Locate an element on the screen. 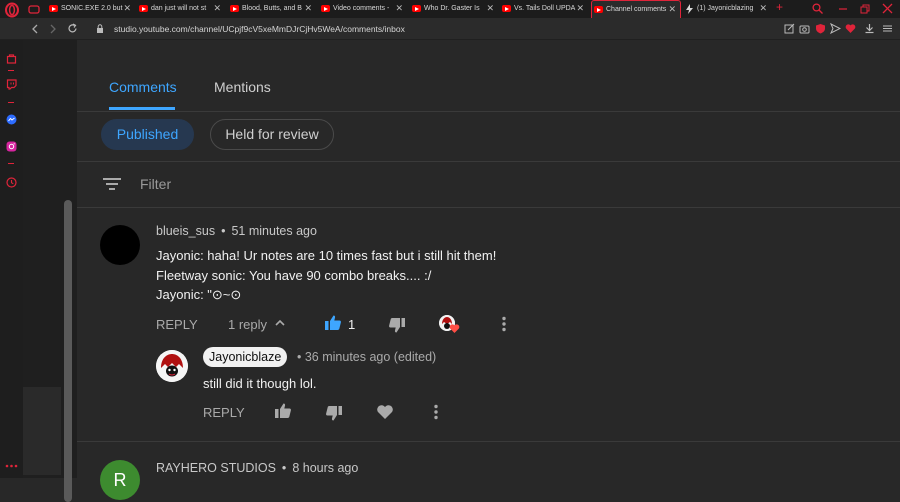 Image resolution: width=900 pixels, height=502 pixels. lock-icon is located at coordinates (100, 28).